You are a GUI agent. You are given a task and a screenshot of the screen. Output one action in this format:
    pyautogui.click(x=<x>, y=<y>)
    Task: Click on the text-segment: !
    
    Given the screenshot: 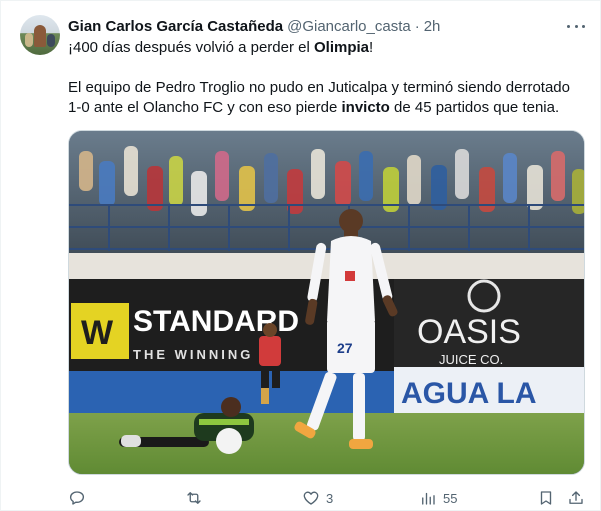 What is the action you would take?
    pyautogui.click(x=371, y=47)
    